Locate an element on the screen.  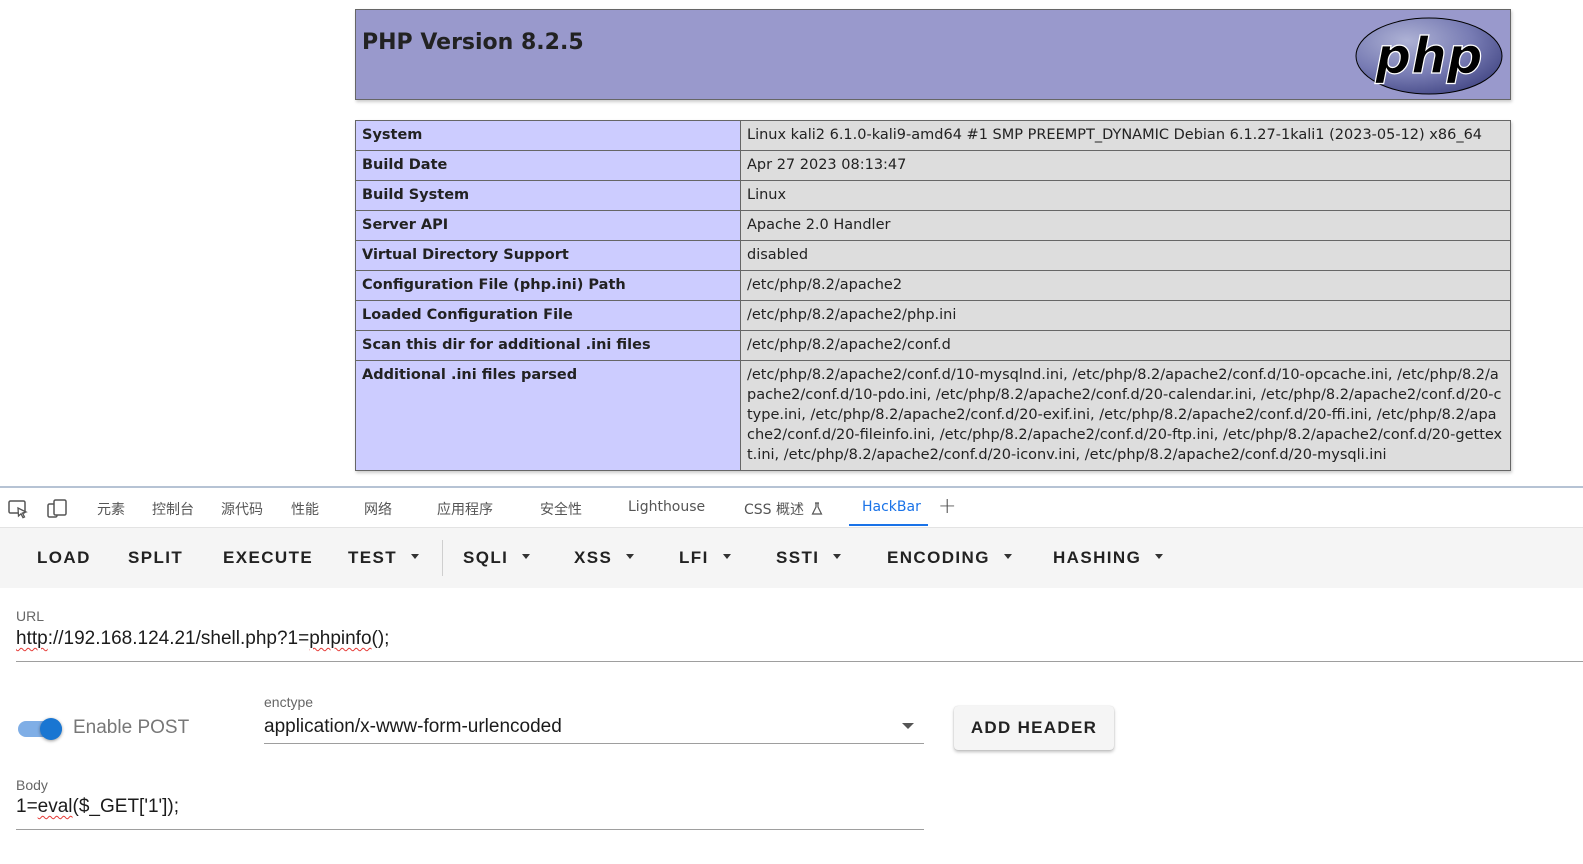
encoding-menu-button: ENCODING is located at coordinates (949, 558).